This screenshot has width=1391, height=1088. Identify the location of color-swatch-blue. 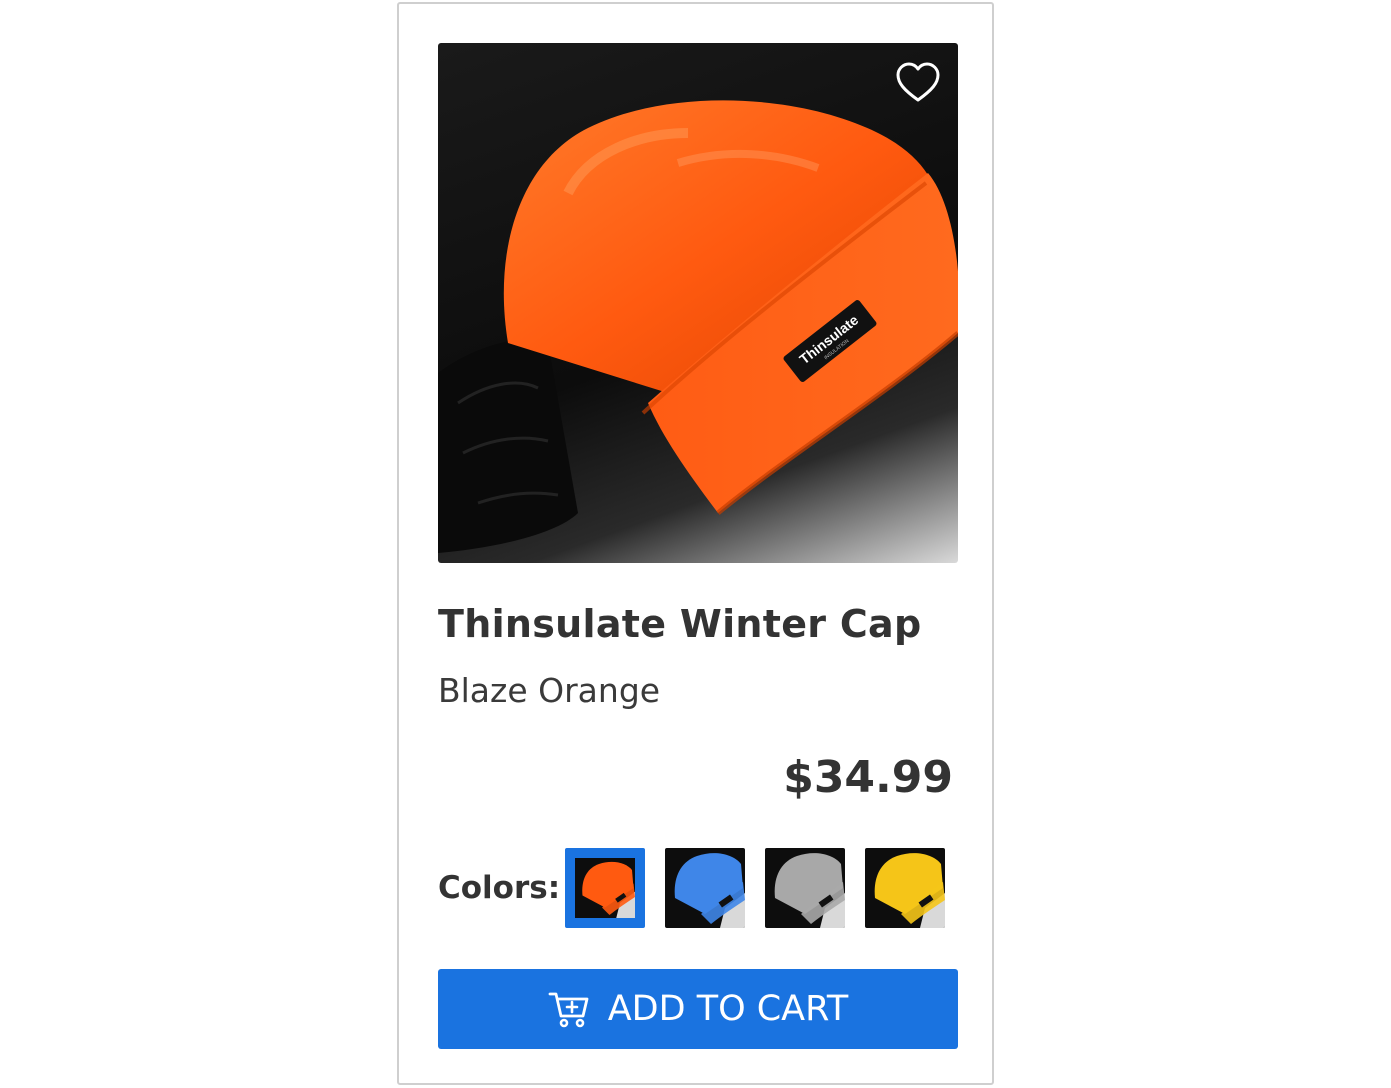
(705, 888).